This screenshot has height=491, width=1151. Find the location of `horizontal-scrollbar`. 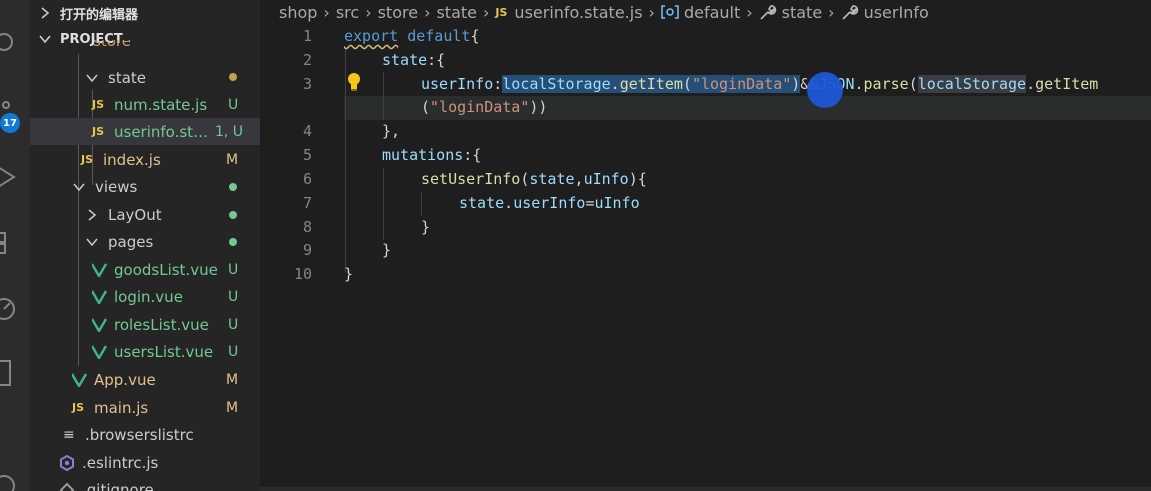

horizontal-scrollbar is located at coordinates (705, 489).